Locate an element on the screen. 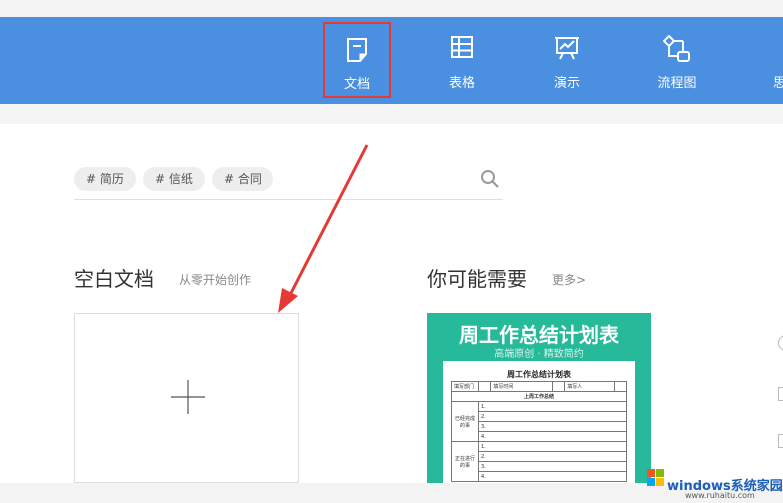  nav-item-mindmap: 思 is located at coordinates (776, 60).